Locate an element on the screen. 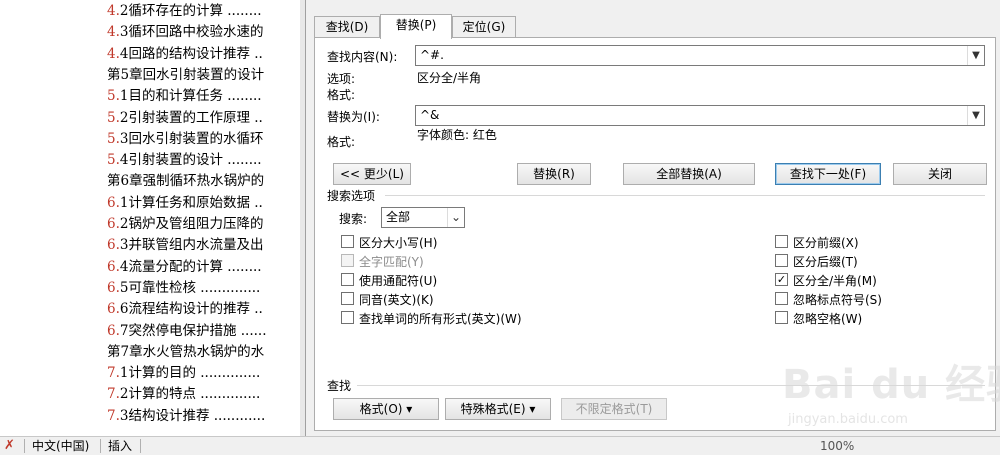  checkbox-label: 区分全/半角(M) is located at coordinates (835, 280).